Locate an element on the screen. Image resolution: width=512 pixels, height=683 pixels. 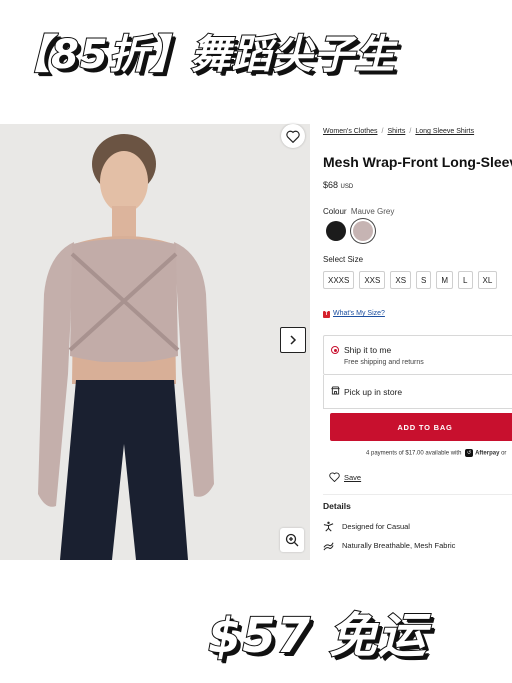
promo-headline-bottom: $57 免运 is located at coordinates (317, 636).